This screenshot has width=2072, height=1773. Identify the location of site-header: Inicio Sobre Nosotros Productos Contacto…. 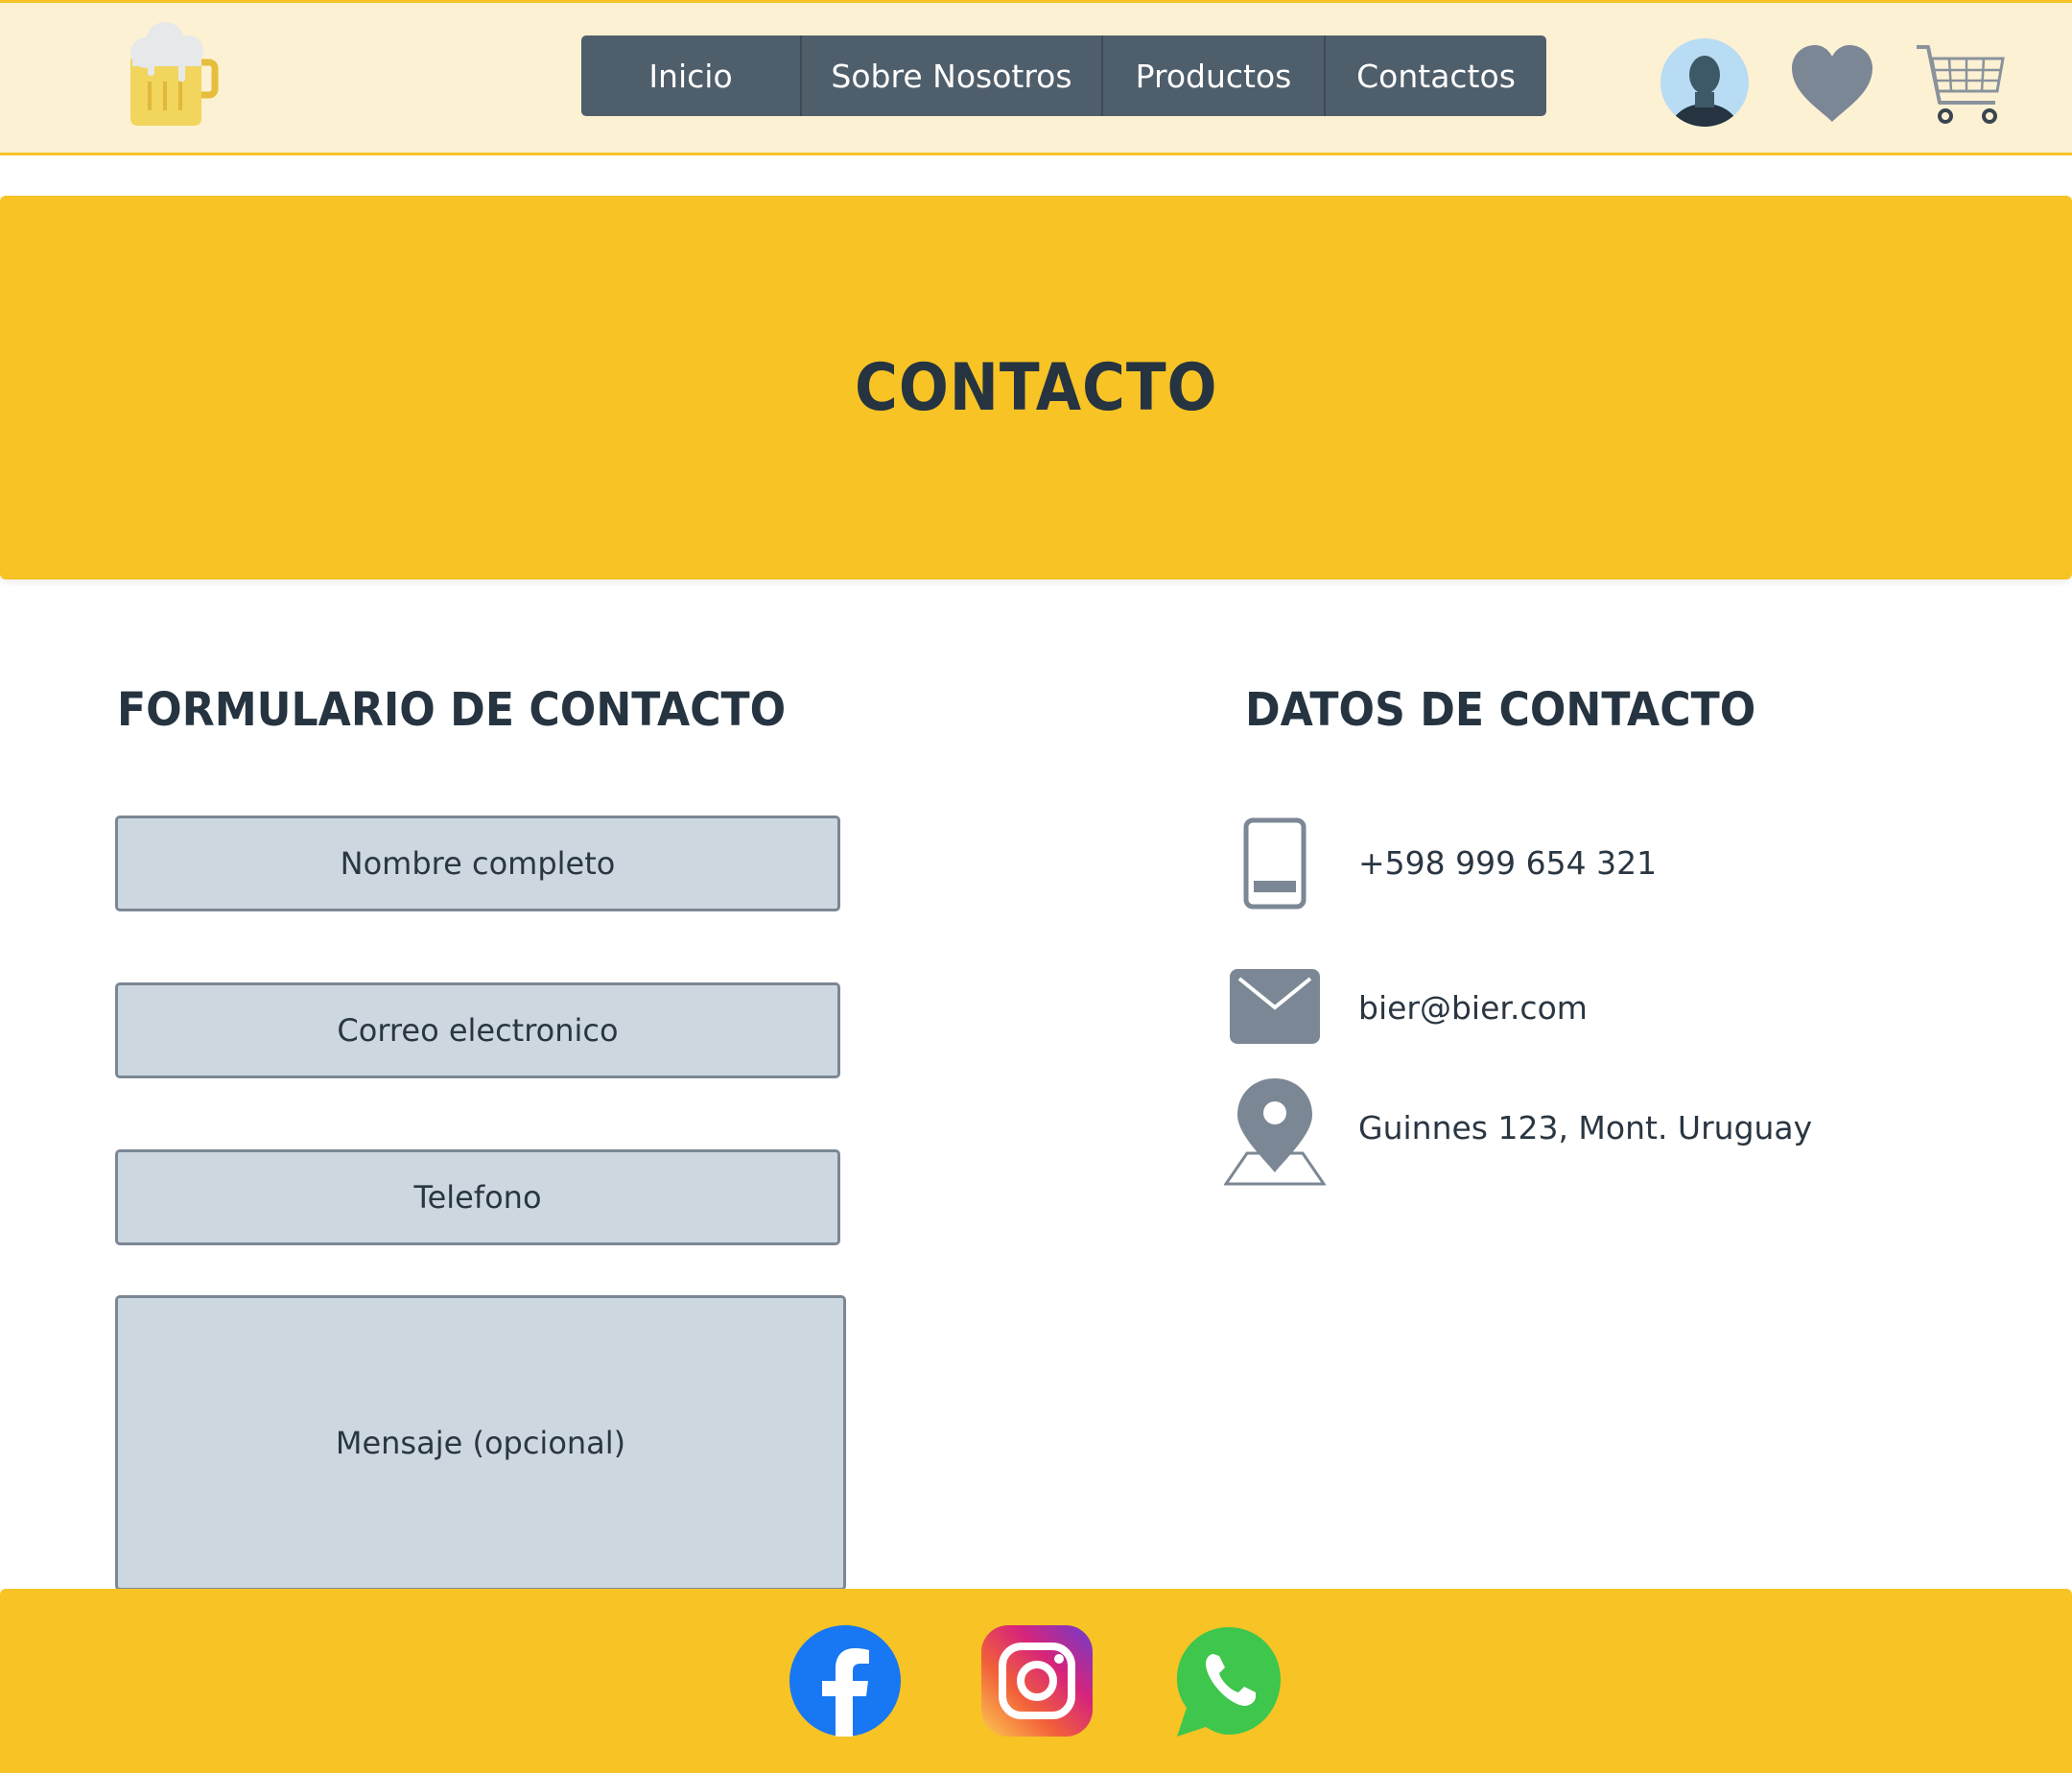
(1036, 77).